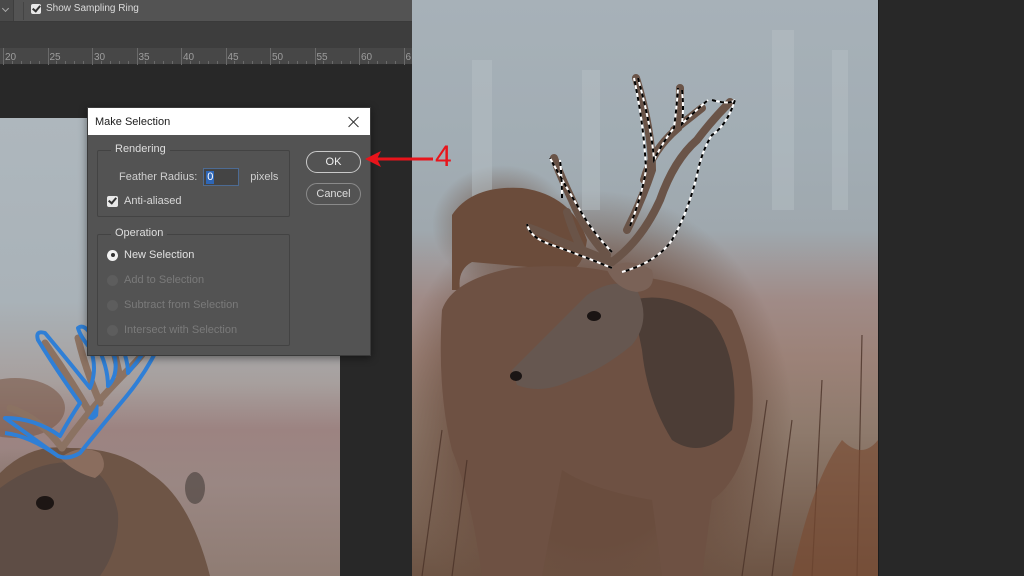  I want to click on dialog-title: Make Selection, so click(133, 121).